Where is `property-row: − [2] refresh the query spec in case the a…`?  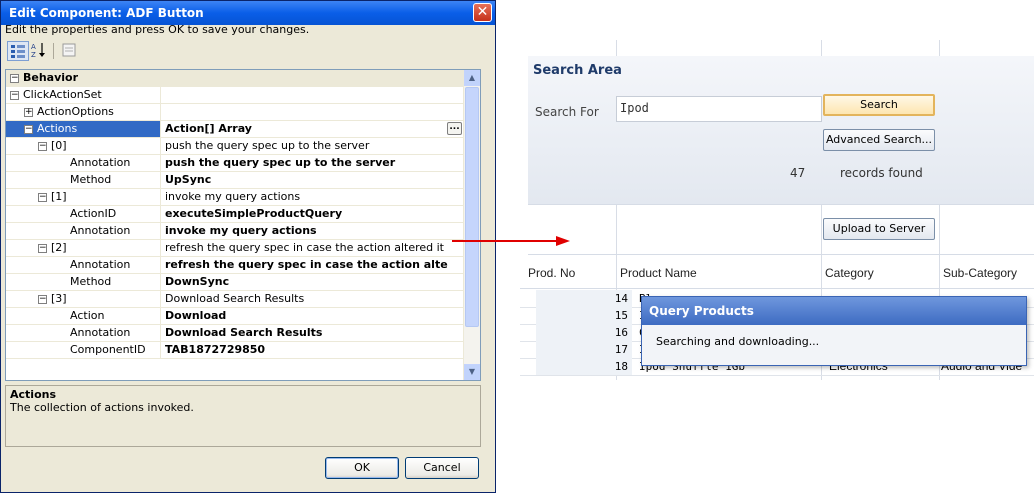
property-row: − [2] refresh the query spec in case the a… is located at coordinates (236, 248).